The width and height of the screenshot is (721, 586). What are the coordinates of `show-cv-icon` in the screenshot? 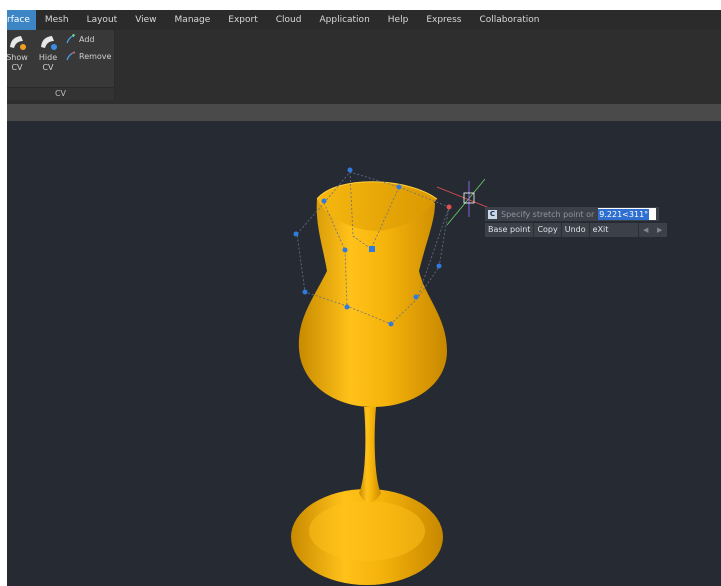 It's located at (18, 43).